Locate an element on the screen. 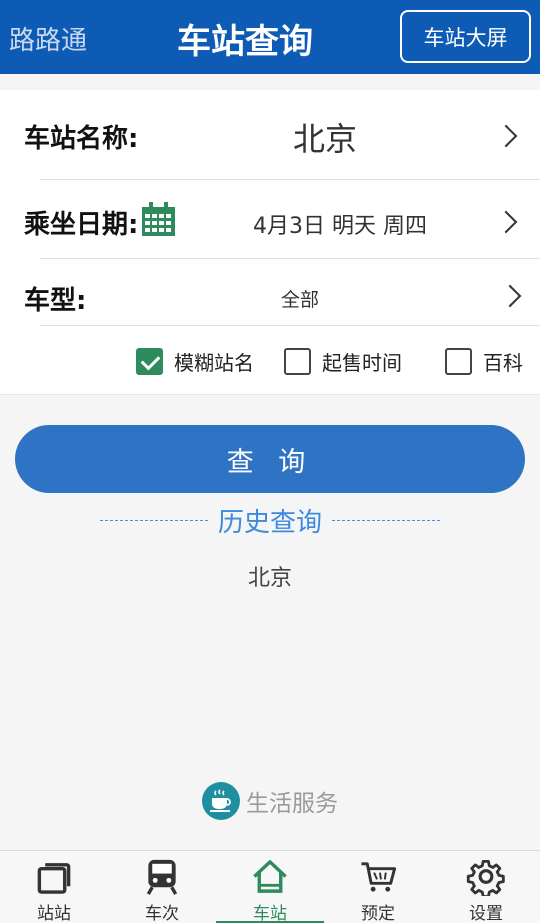 The height and width of the screenshot is (923, 540). tab-station-to-station: 站站 is located at coordinates (54, 887).